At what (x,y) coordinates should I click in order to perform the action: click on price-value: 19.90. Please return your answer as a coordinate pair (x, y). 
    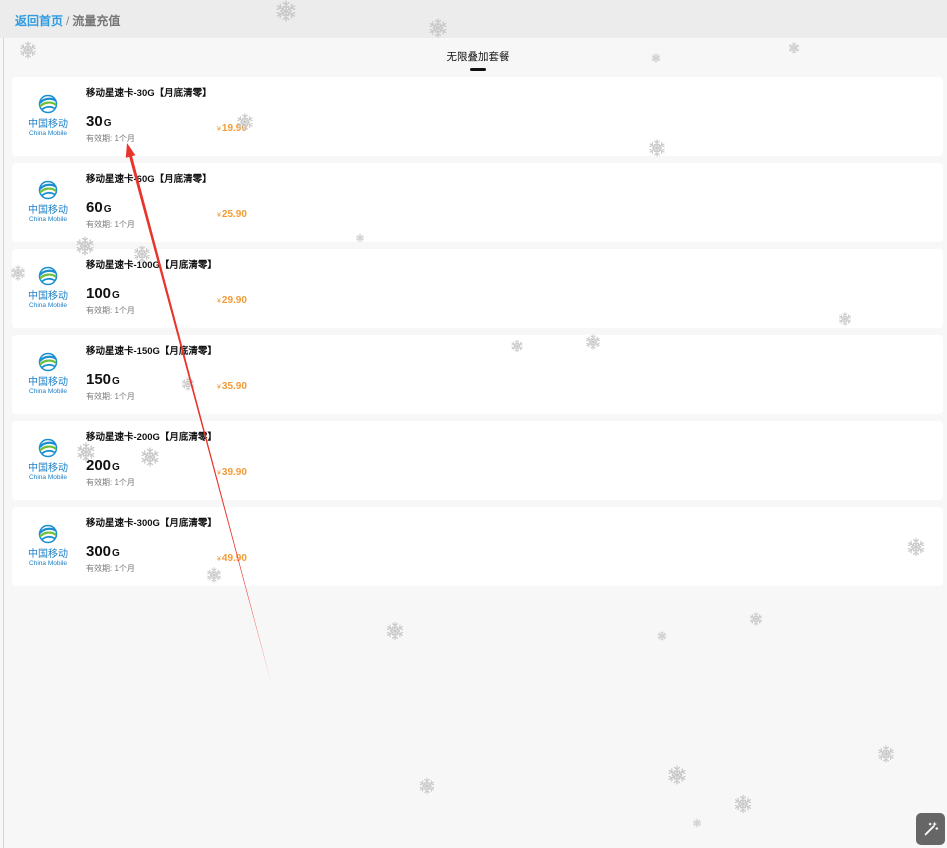
    Looking at the image, I should click on (234, 128).